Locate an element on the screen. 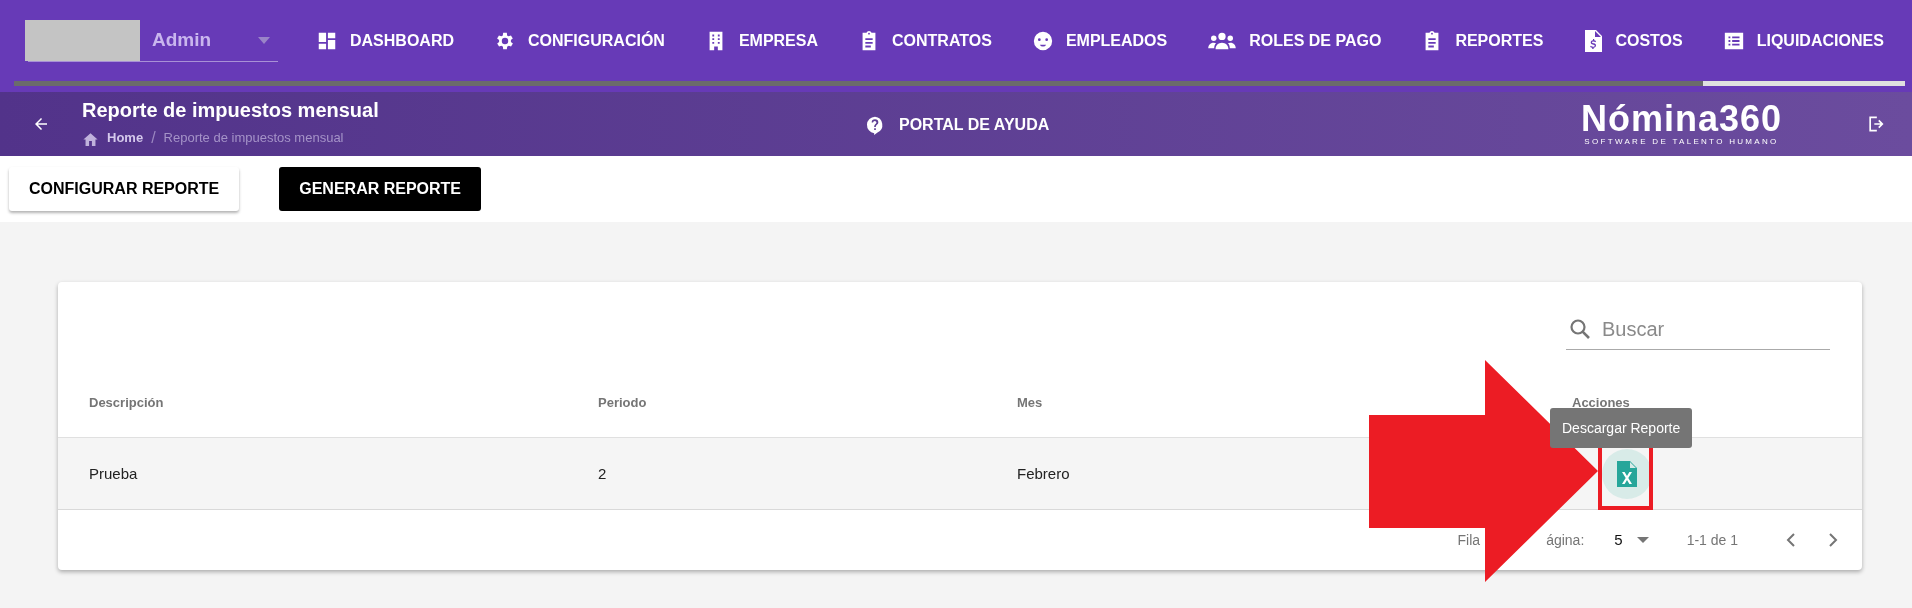  document-icon is located at coordinates (1593, 40).